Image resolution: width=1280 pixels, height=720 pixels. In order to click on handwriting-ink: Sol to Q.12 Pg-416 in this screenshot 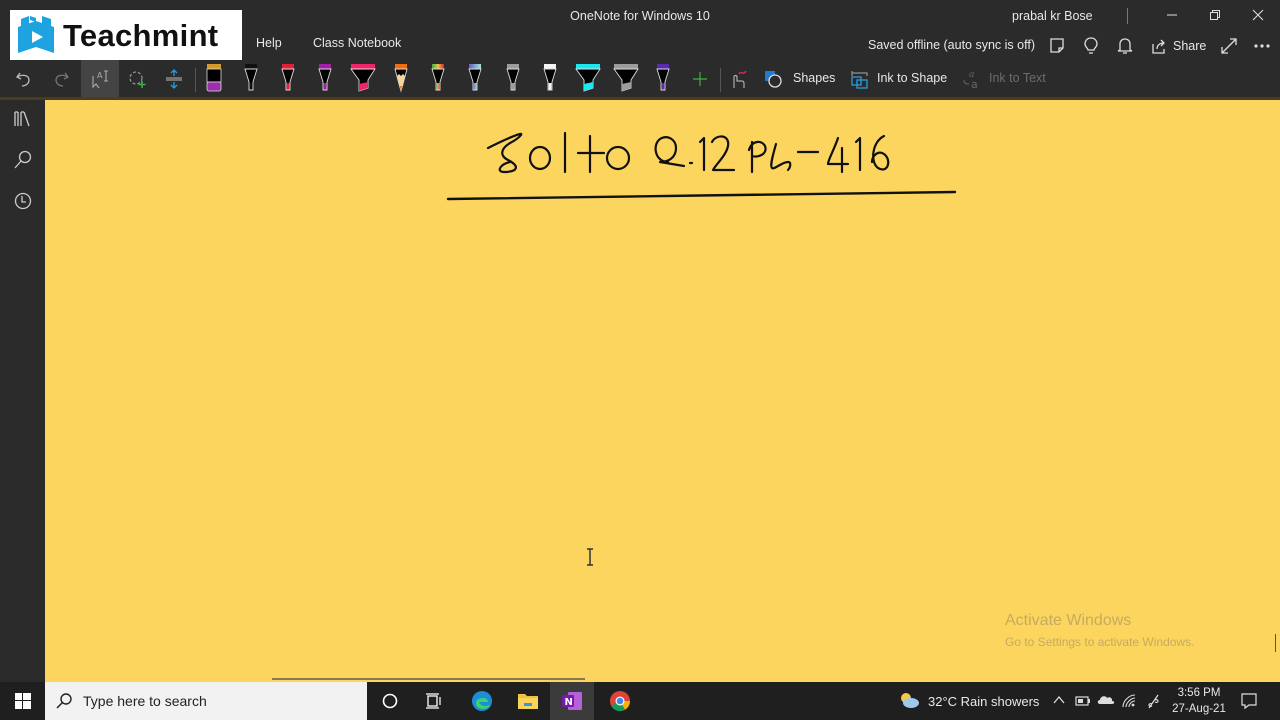, I will do `click(701, 166)`.